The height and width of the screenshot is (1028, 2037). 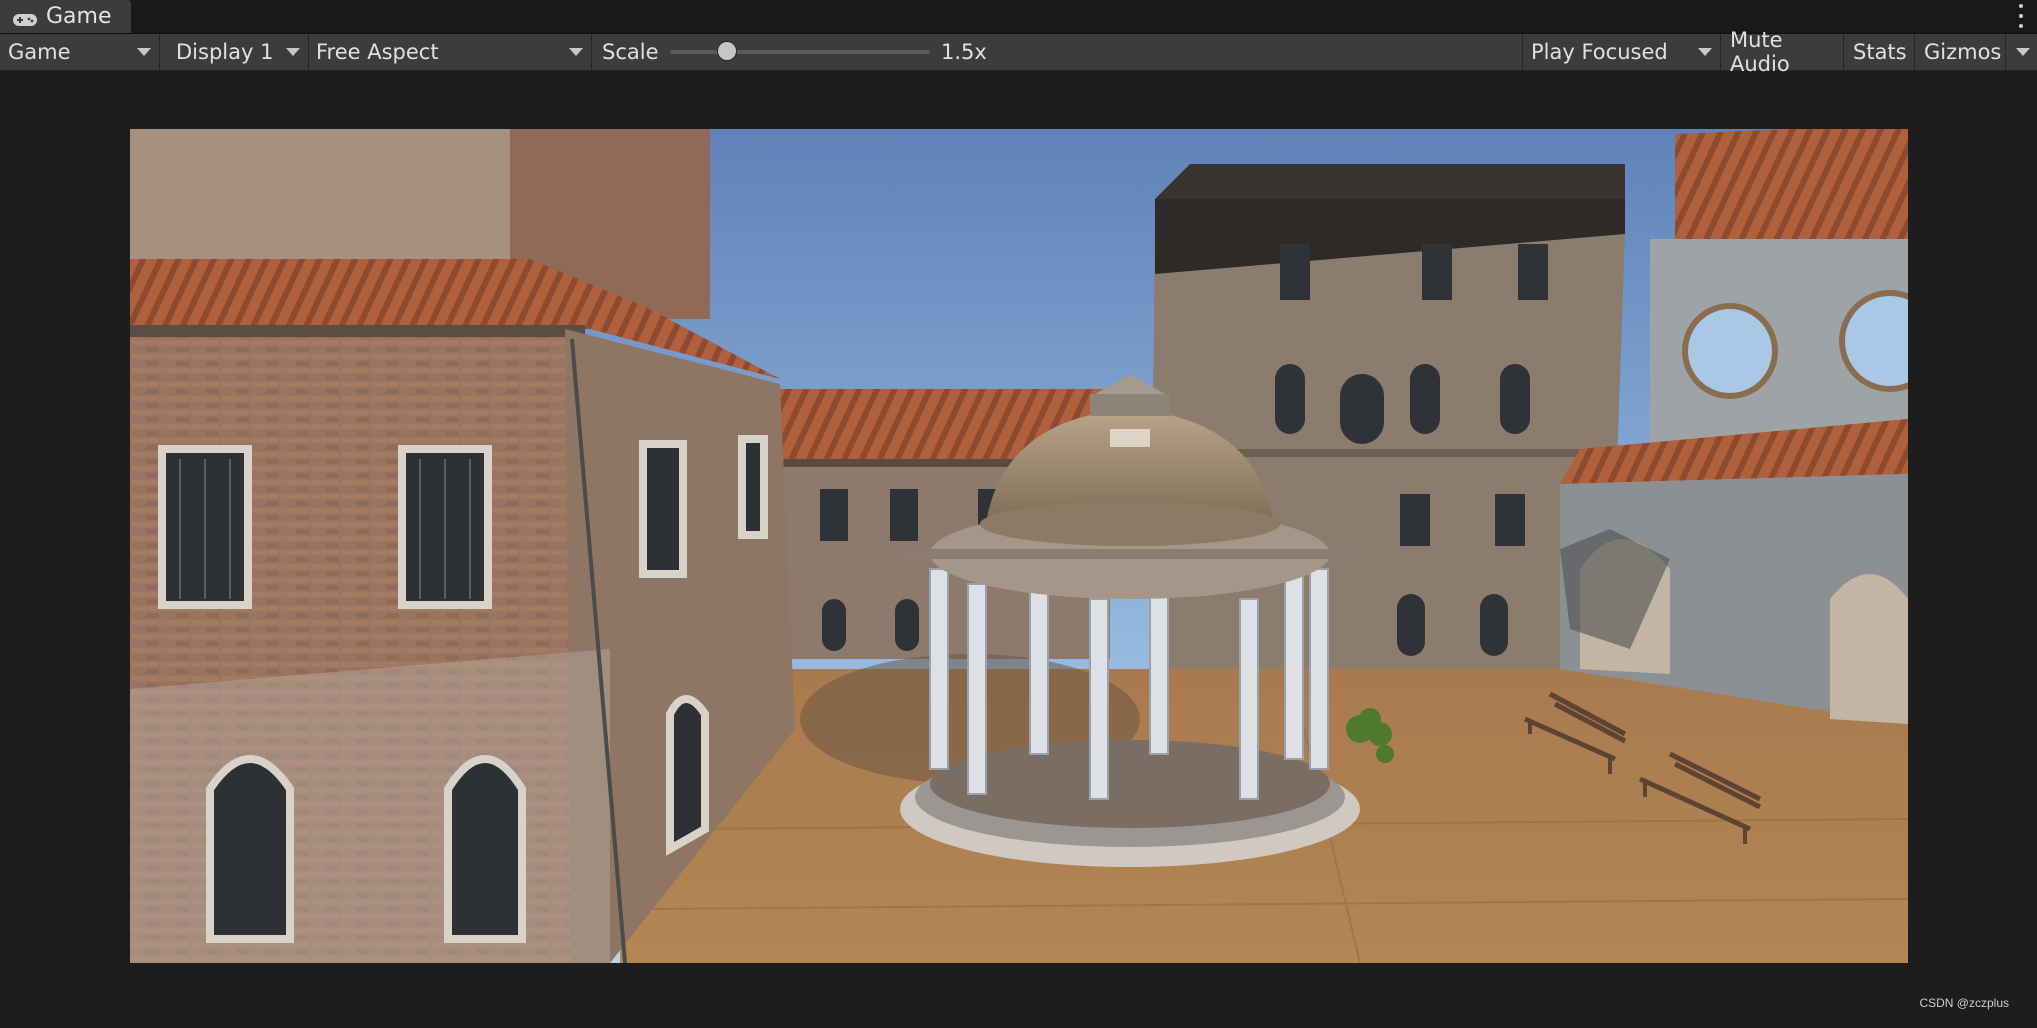 What do you see at coordinates (451, 52) in the screenshot?
I see `aspect-dropdown: Free Aspect` at bounding box center [451, 52].